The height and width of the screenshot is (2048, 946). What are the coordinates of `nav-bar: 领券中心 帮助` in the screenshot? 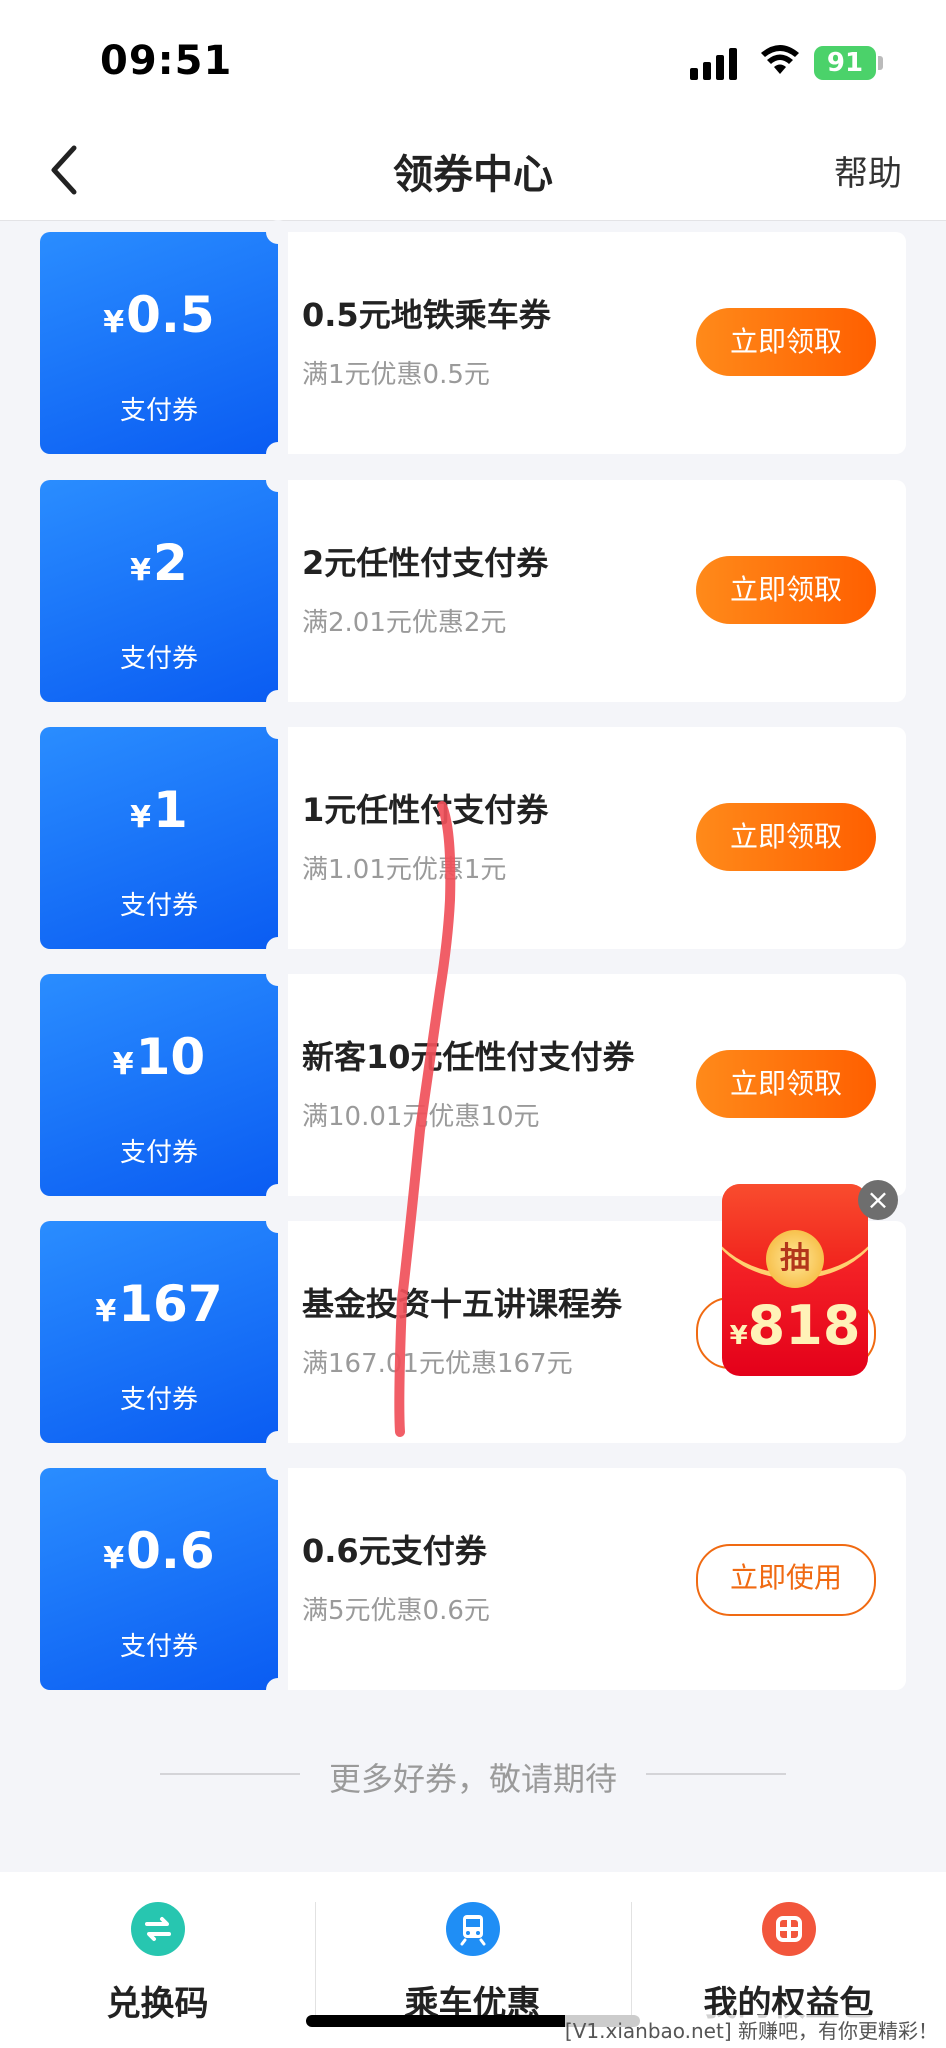 It's located at (473, 170).